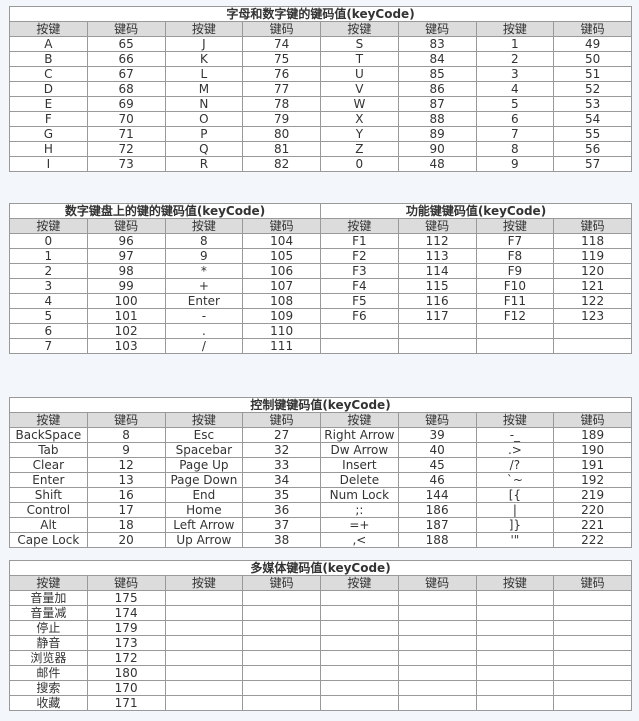  I want to click on table-row: 邮件 180, so click(320, 673).